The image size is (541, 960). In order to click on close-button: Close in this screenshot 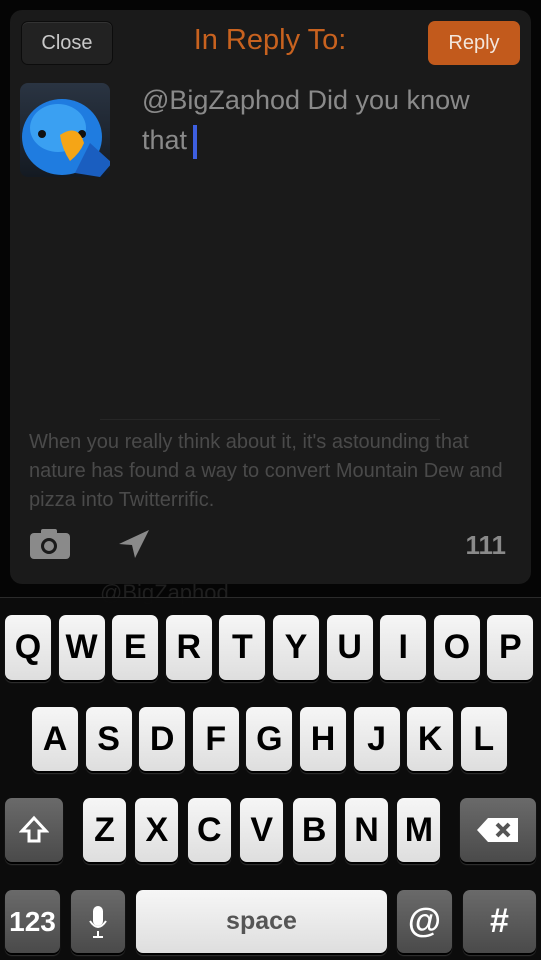, I will do `click(67, 43)`.